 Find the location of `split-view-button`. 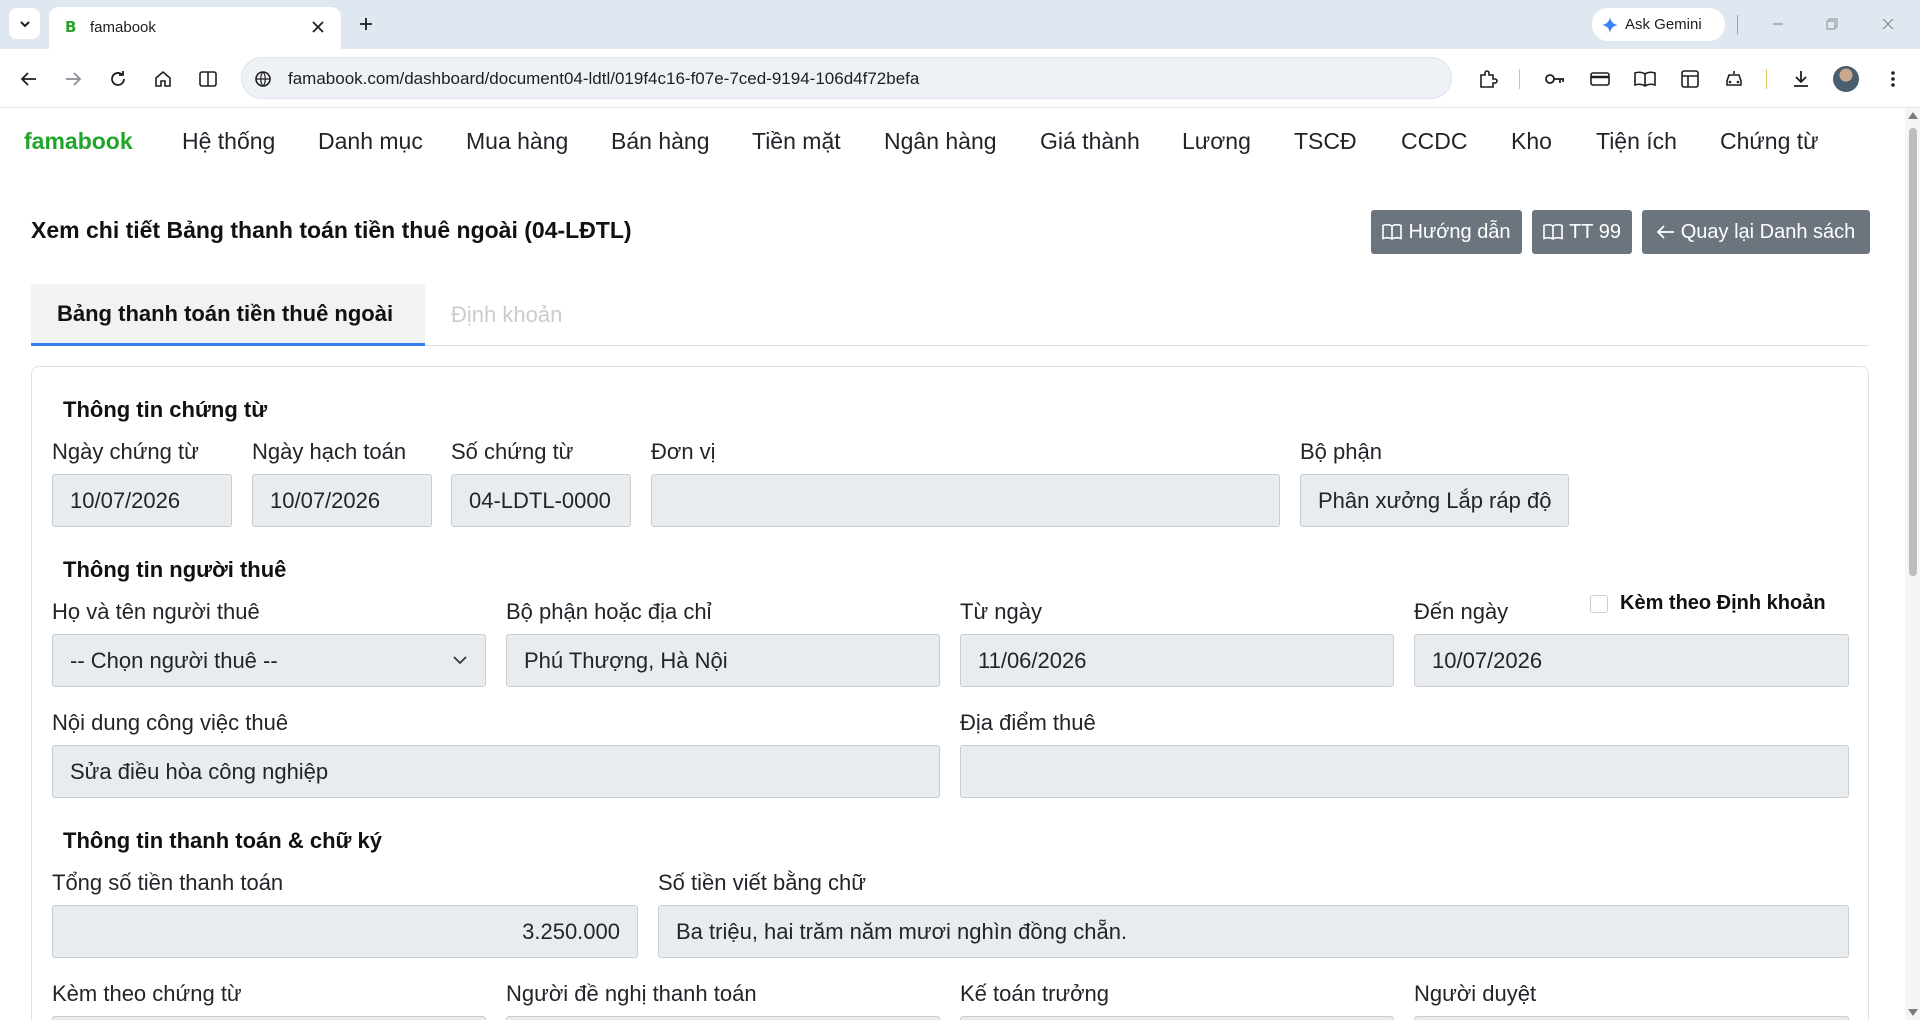

split-view-button is located at coordinates (208, 79).